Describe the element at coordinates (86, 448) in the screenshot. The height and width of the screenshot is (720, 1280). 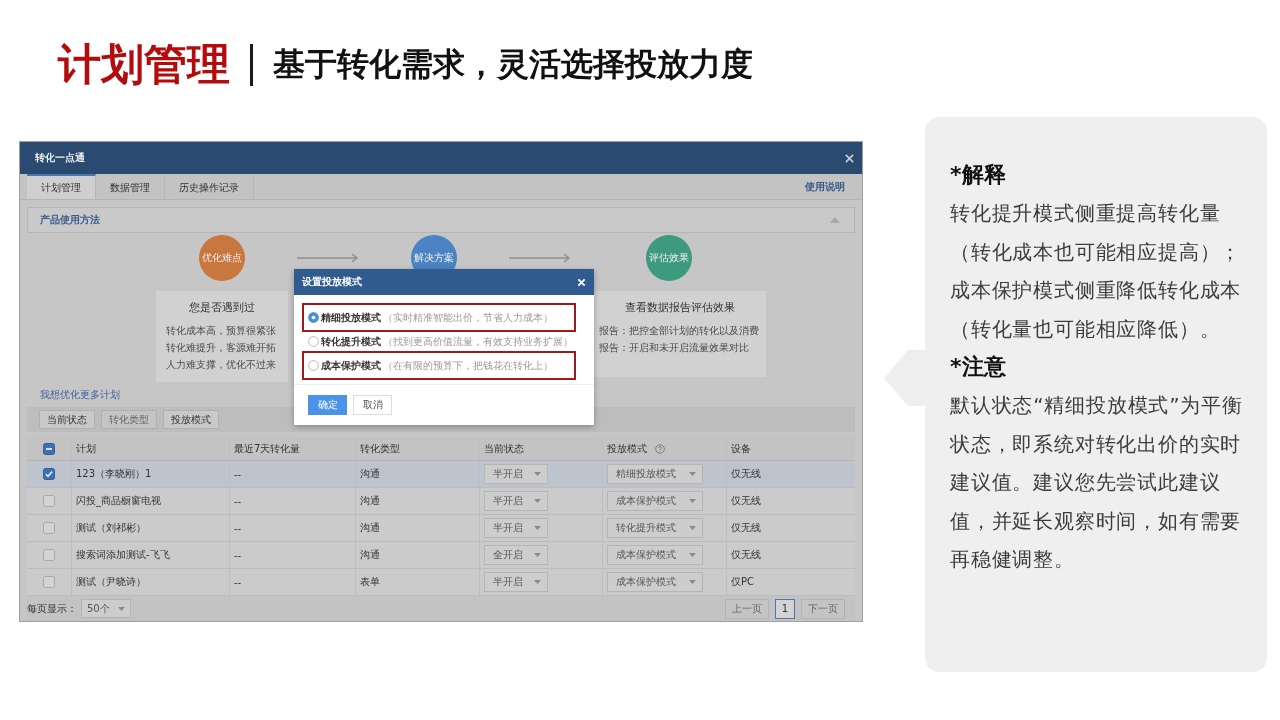
I see `column-header: 计划` at that location.